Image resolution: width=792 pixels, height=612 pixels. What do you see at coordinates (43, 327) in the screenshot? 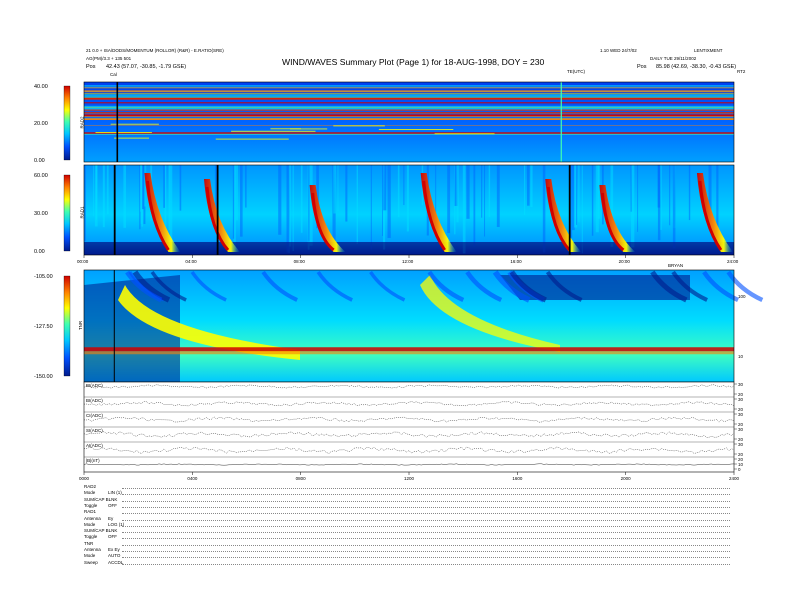
I see `tnr-ytick: -127.50` at bounding box center [43, 327].